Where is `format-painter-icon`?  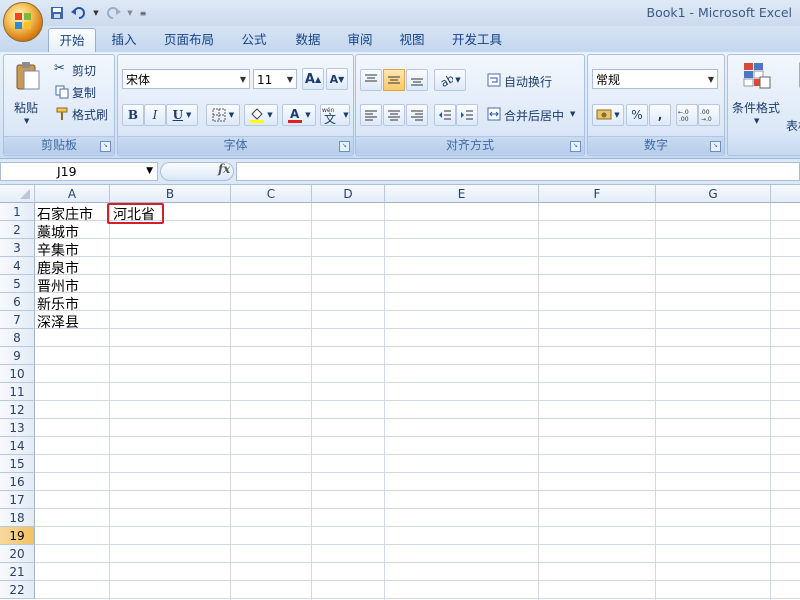 format-painter-icon is located at coordinates (62, 113).